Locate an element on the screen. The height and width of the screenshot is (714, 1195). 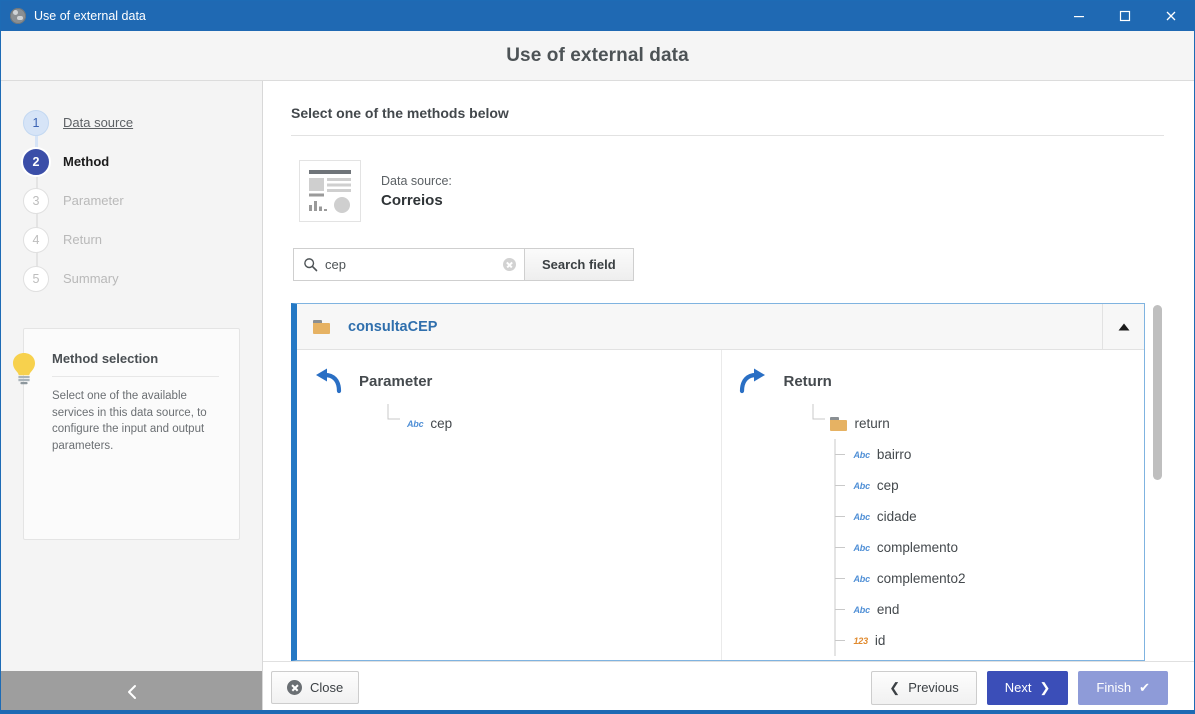
data-source-label: Data source: is located at coordinates (416, 180).